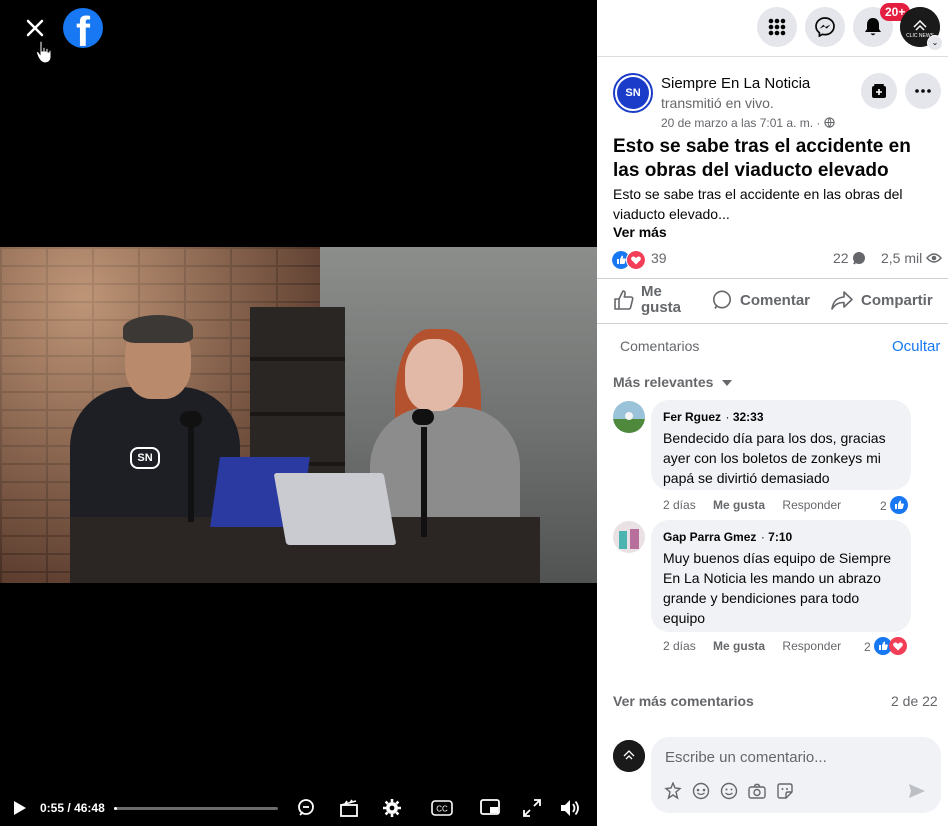  I want to click on more-icon, so click(923, 91).